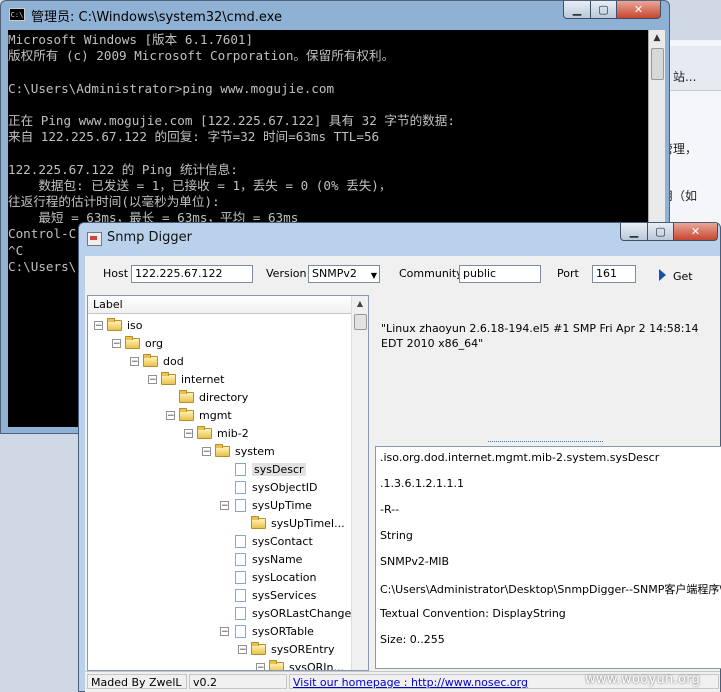 Image resolution: width=721 pixels, height=692 pixels. I want to click on version-select: SNMPv2 ▼, so click(344, 274).